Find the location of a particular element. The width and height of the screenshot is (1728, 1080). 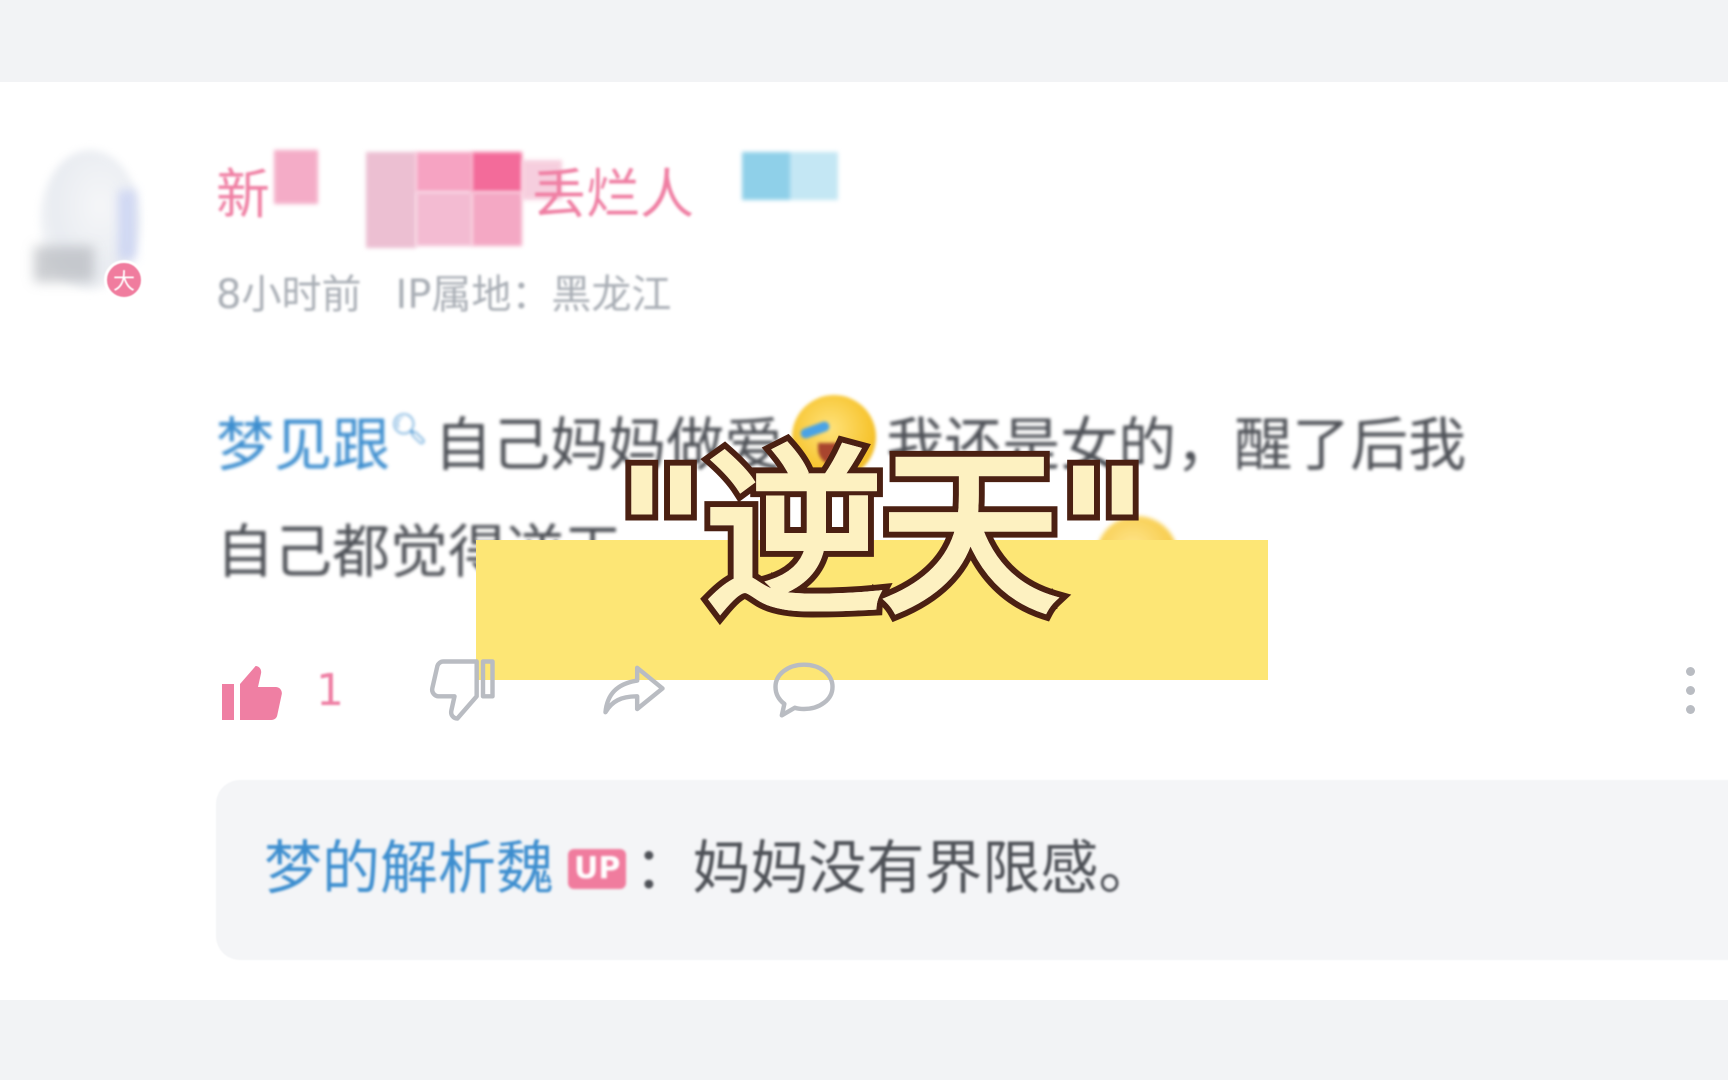

reply-preview: 梦的解析魏 UP ：妈妈没有界限感。 is located at coordinates (972, 870).